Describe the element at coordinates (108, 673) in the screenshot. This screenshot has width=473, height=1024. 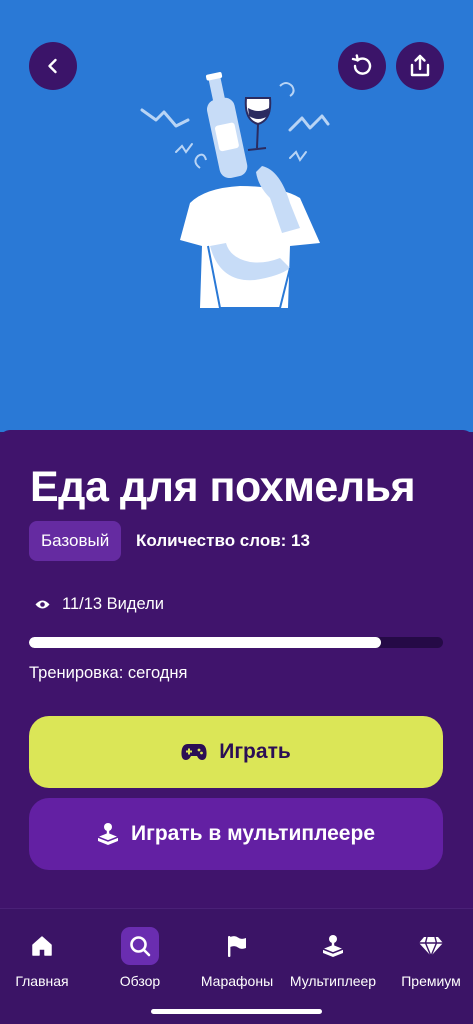
I see `training-status: Тренировка: сегодня` at that location.